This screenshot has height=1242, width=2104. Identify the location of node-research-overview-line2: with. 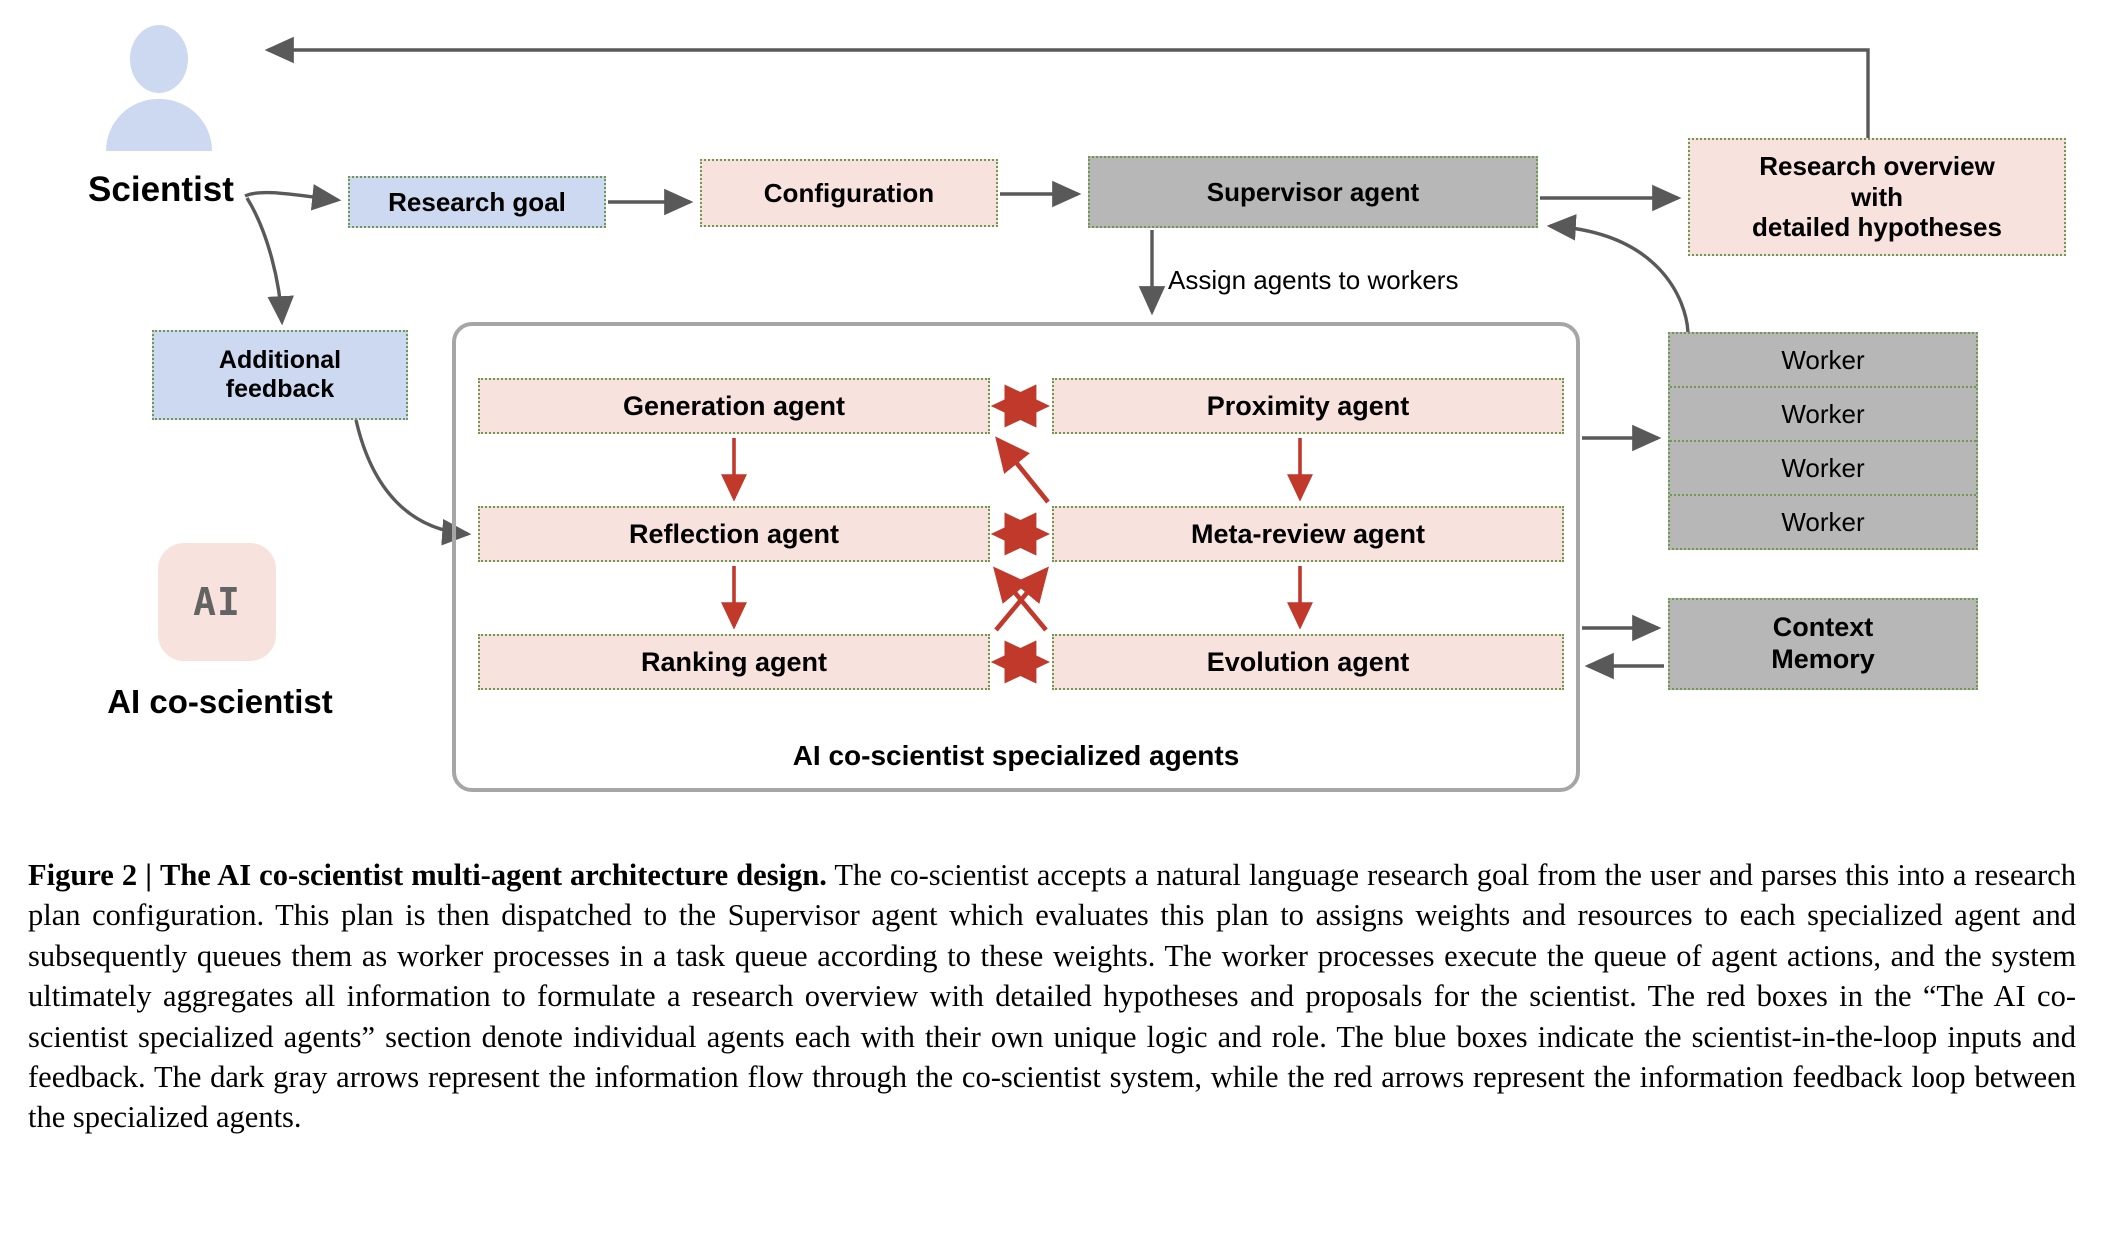
(1877, 196).